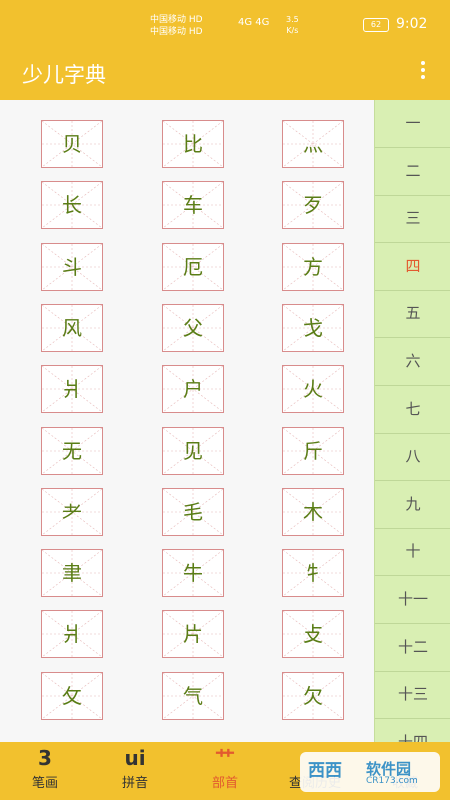 This screenshot has height=800, width=450. What do you see at coordinates (325, 771) in the screenshot?
I see `watermark-logo-text: 西西` at bounding box center [325, 771].